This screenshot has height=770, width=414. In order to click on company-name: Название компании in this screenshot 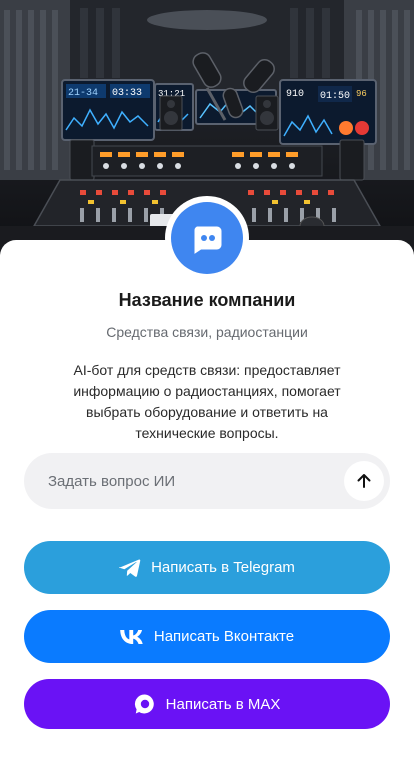, I will do `click(207, 300)`.